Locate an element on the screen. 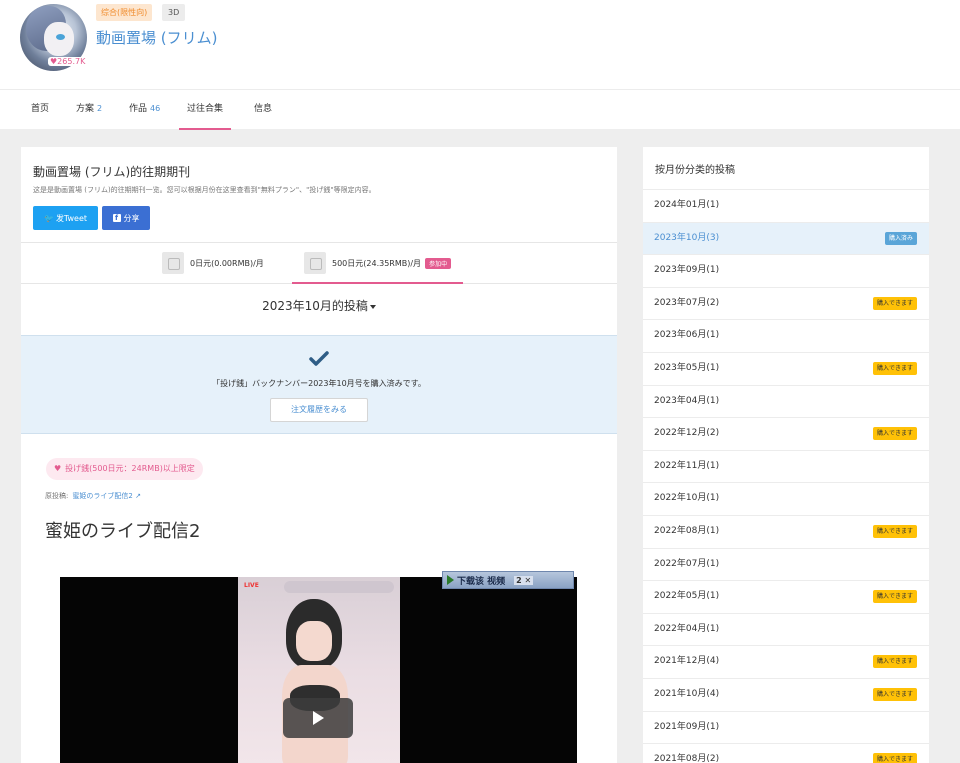 Image resolution: width=960 pixels, height=763 pixels. month-label: 2024年01月(1) is located at coordinates (687, 205).